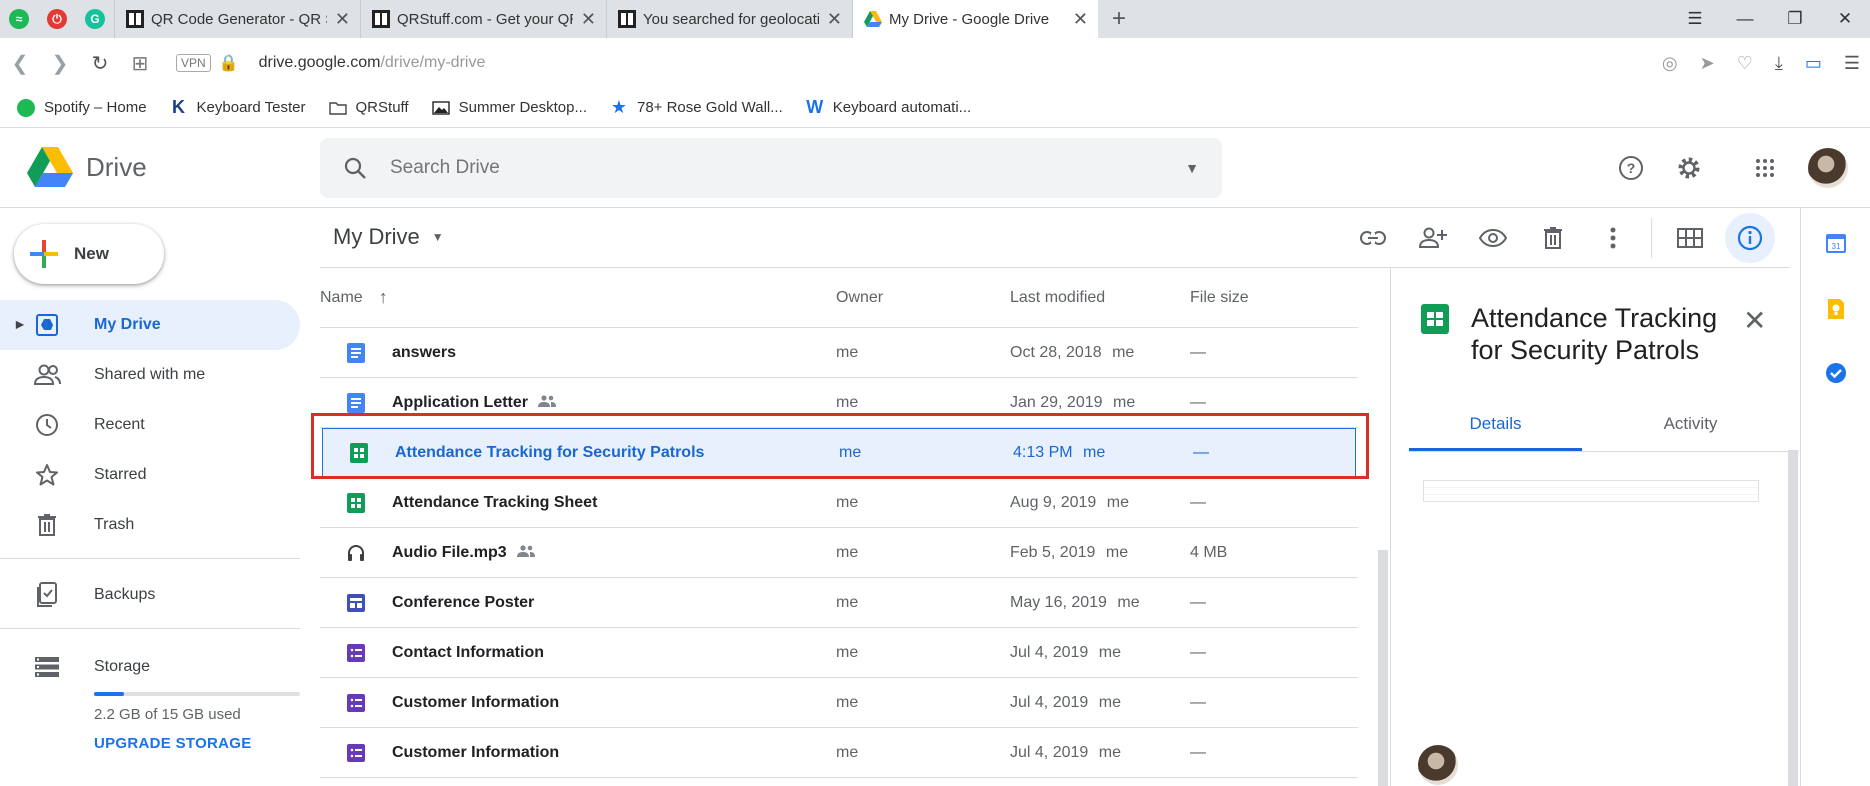  Describe the element at coordinates (1613, 238) in the screenshot. I see `more-actions-icon` at that location.